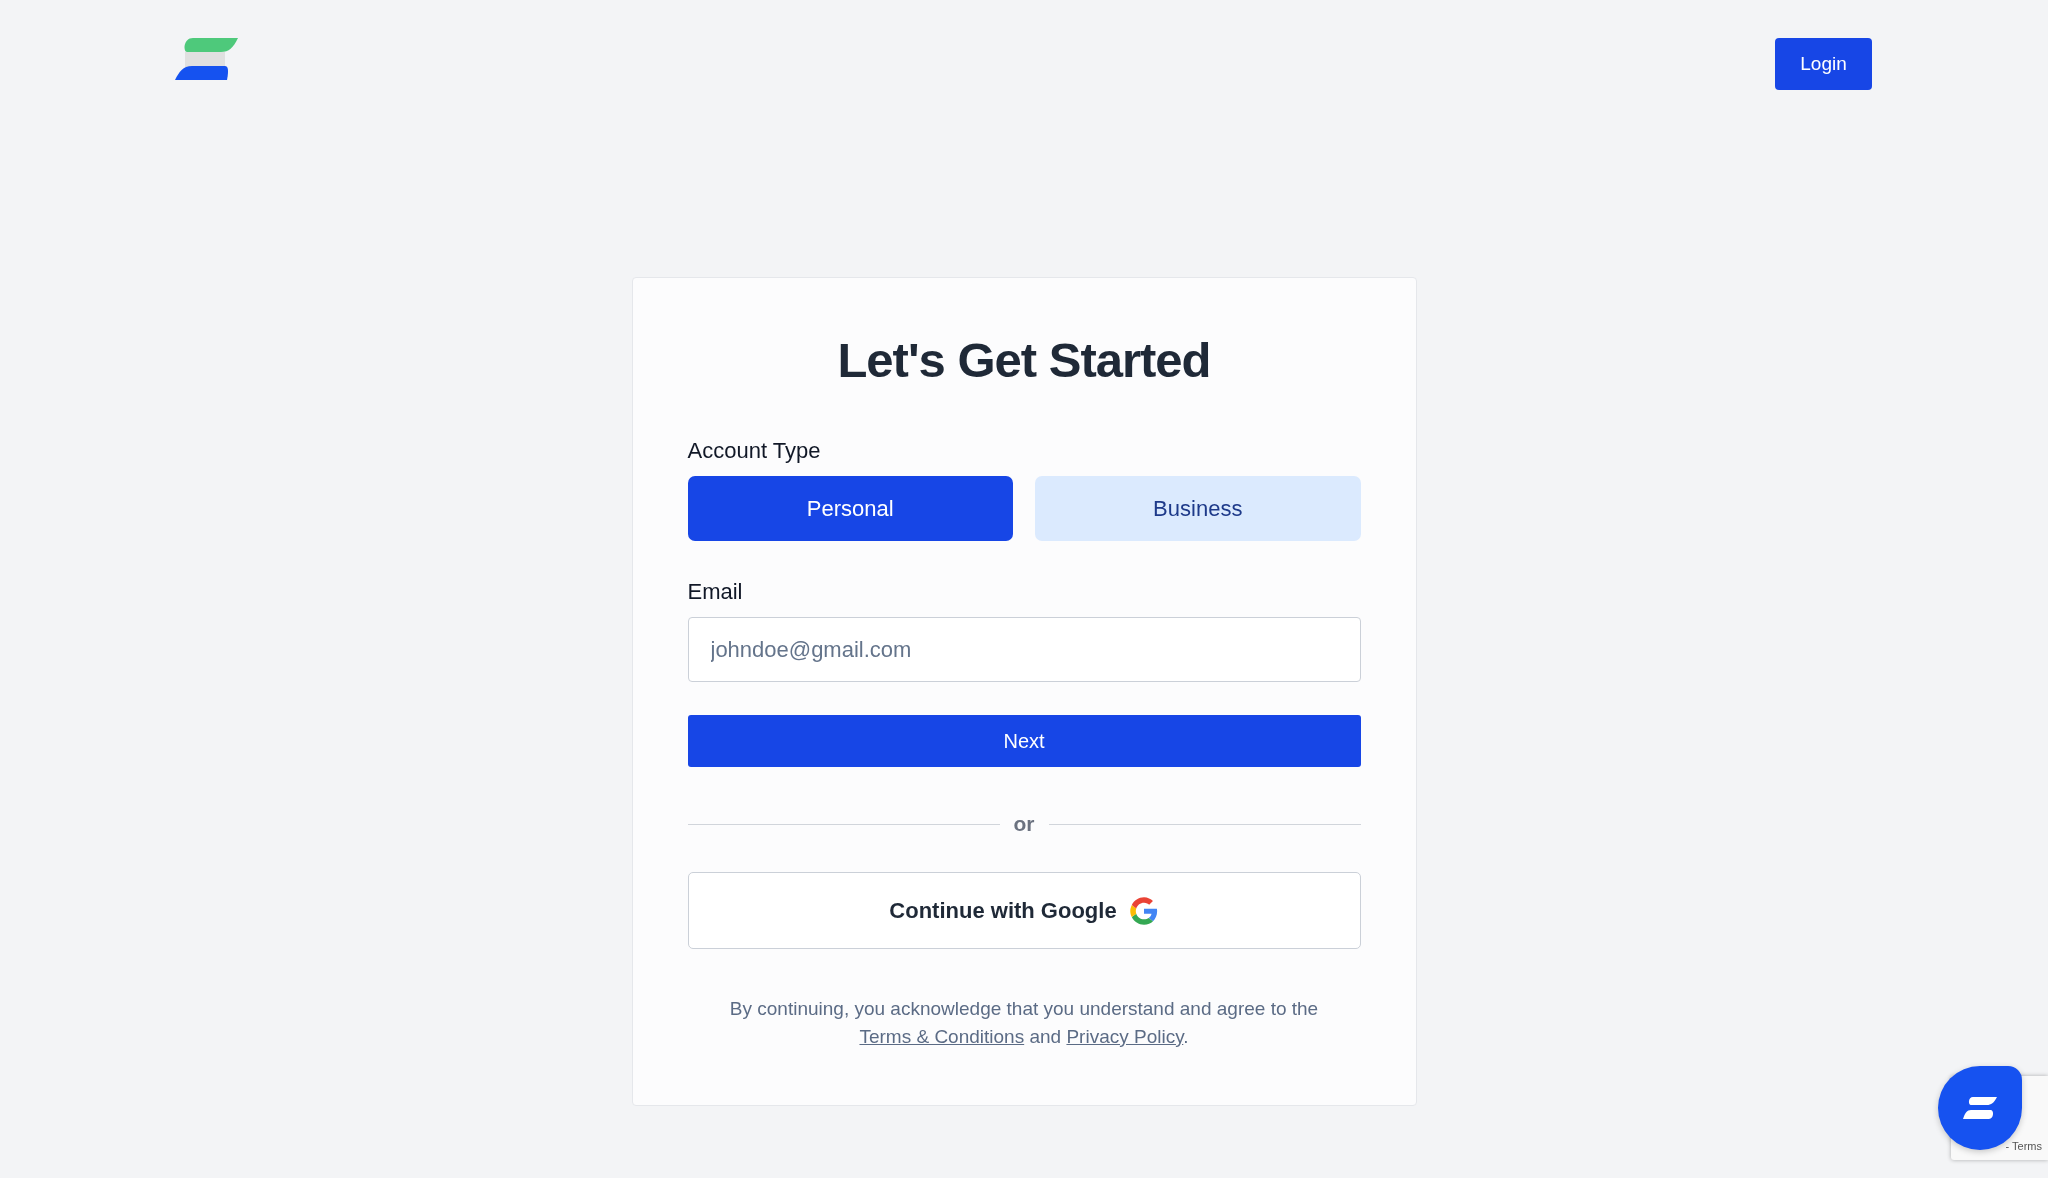  I want to click on field-label: Account Type, so click(754, 451).